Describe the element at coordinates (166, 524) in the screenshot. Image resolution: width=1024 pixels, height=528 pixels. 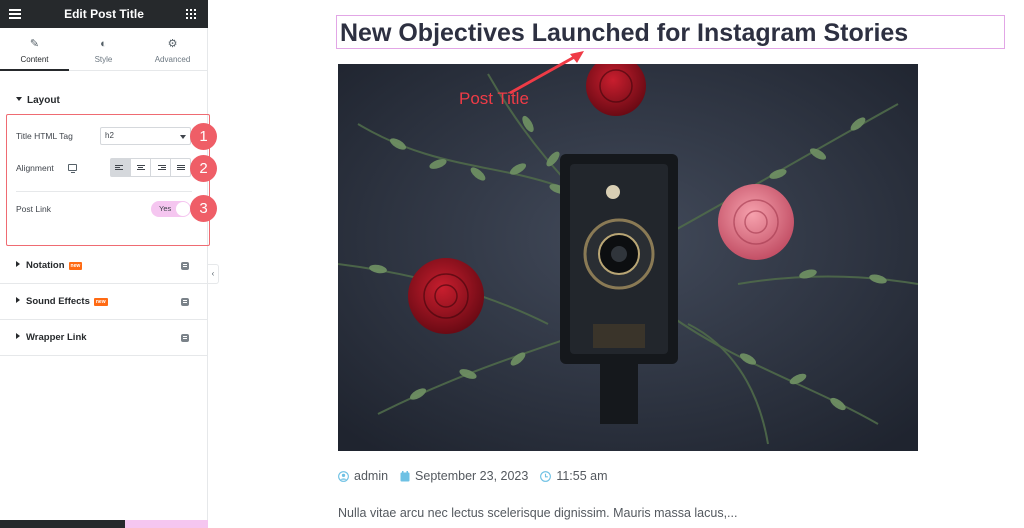
I see `update-button` at that location.